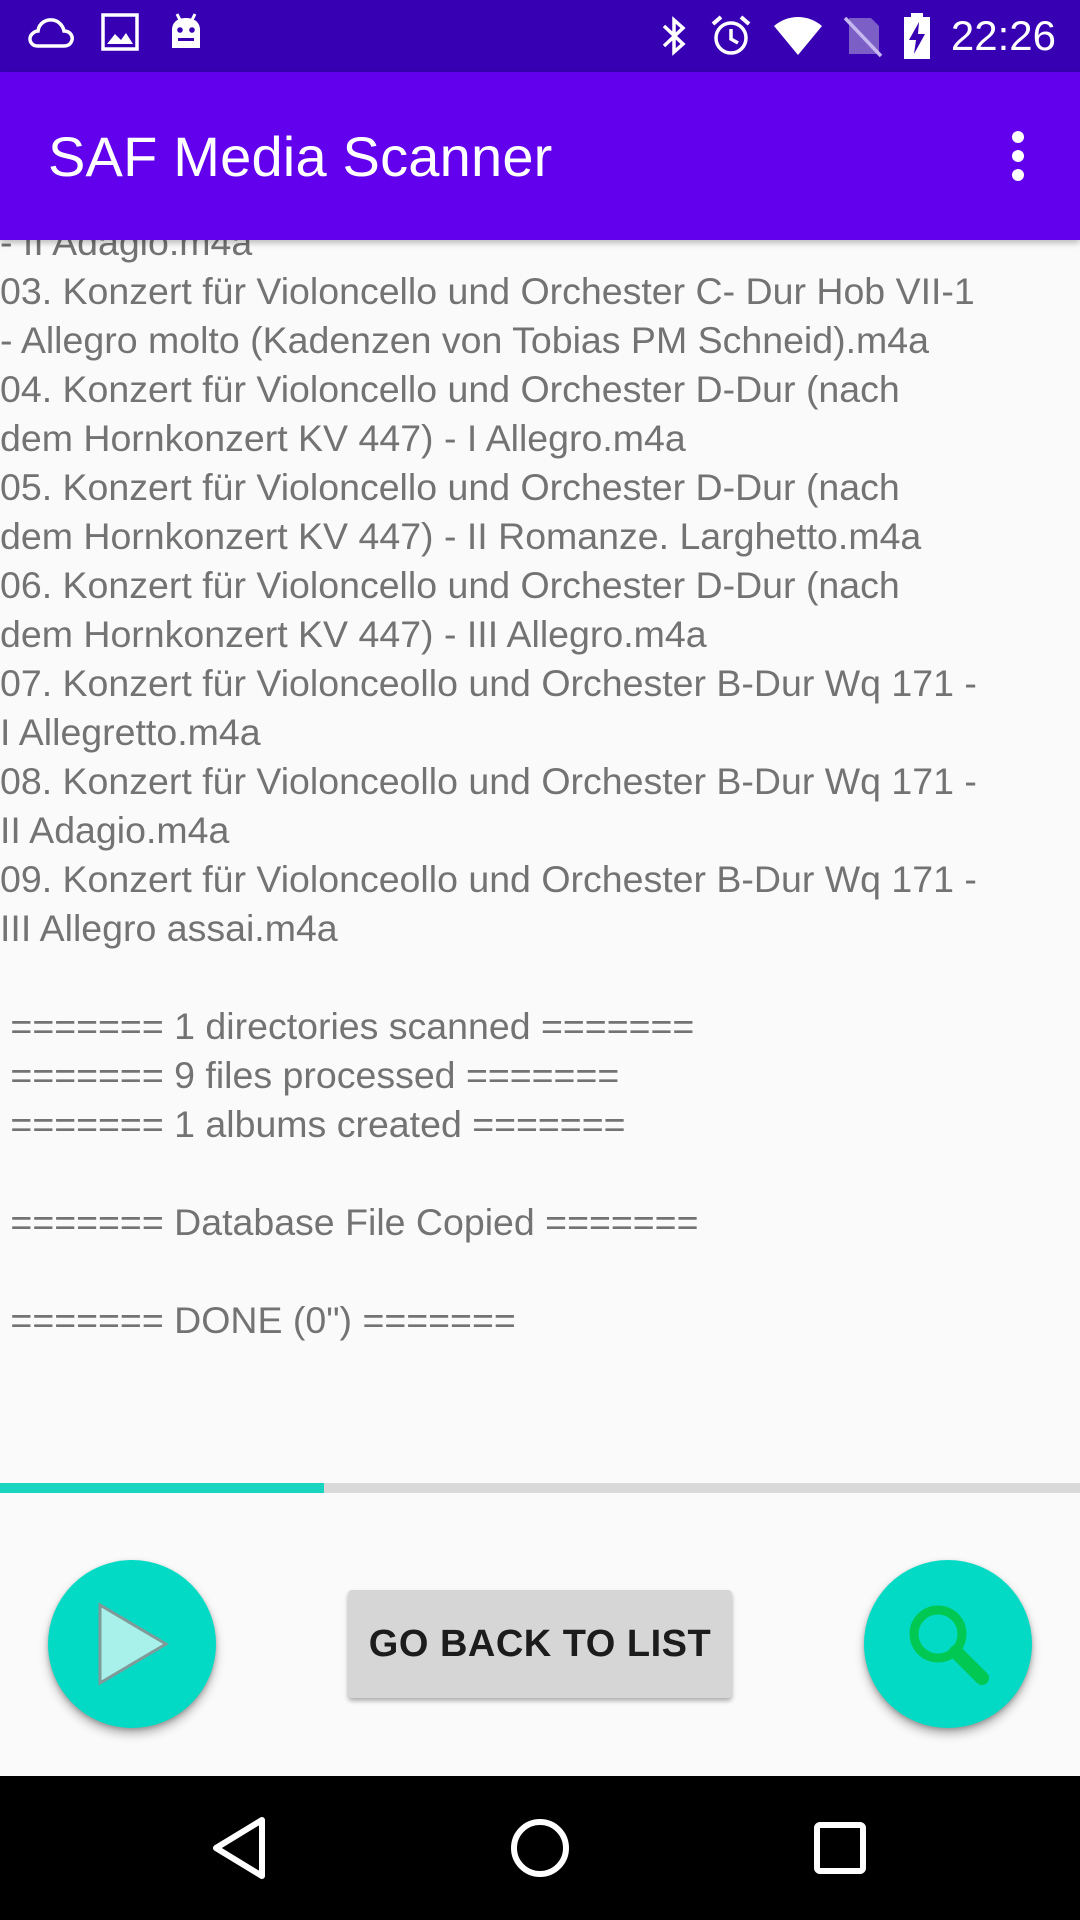  I want to click on more-vert-icon, so click(1018, 156).